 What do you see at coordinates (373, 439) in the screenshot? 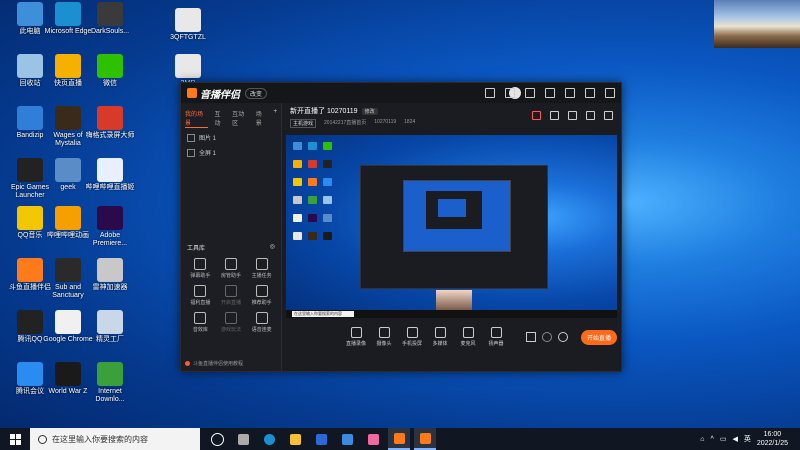
I see `taskbar-app-bilibili` at bounding box center [373, 439].